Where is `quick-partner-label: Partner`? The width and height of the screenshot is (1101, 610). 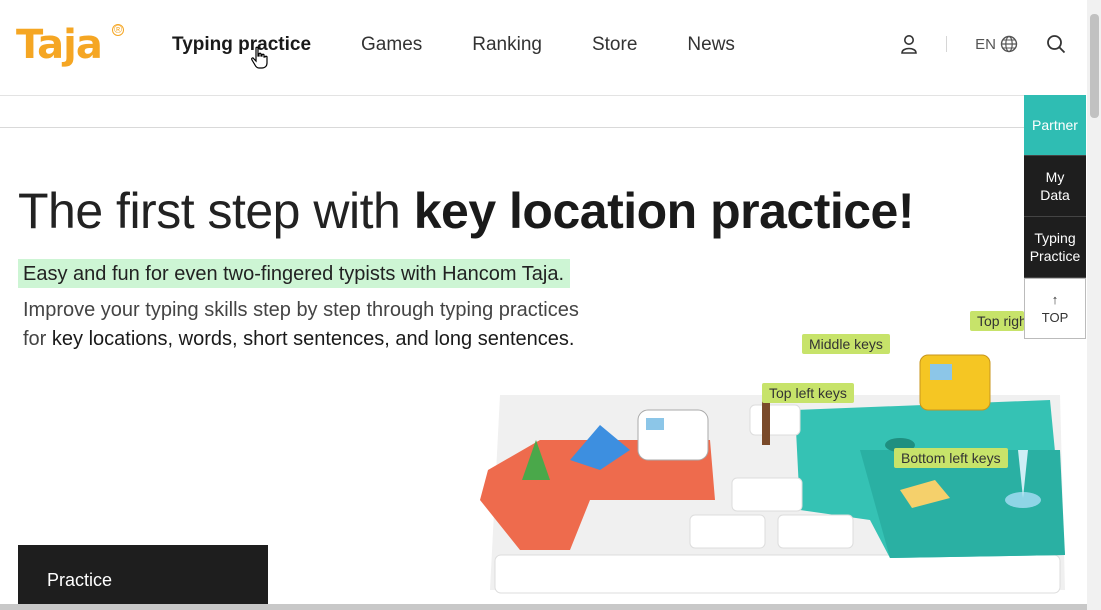 quick-partner-label: Partner is located at coordinates (1055, 125).